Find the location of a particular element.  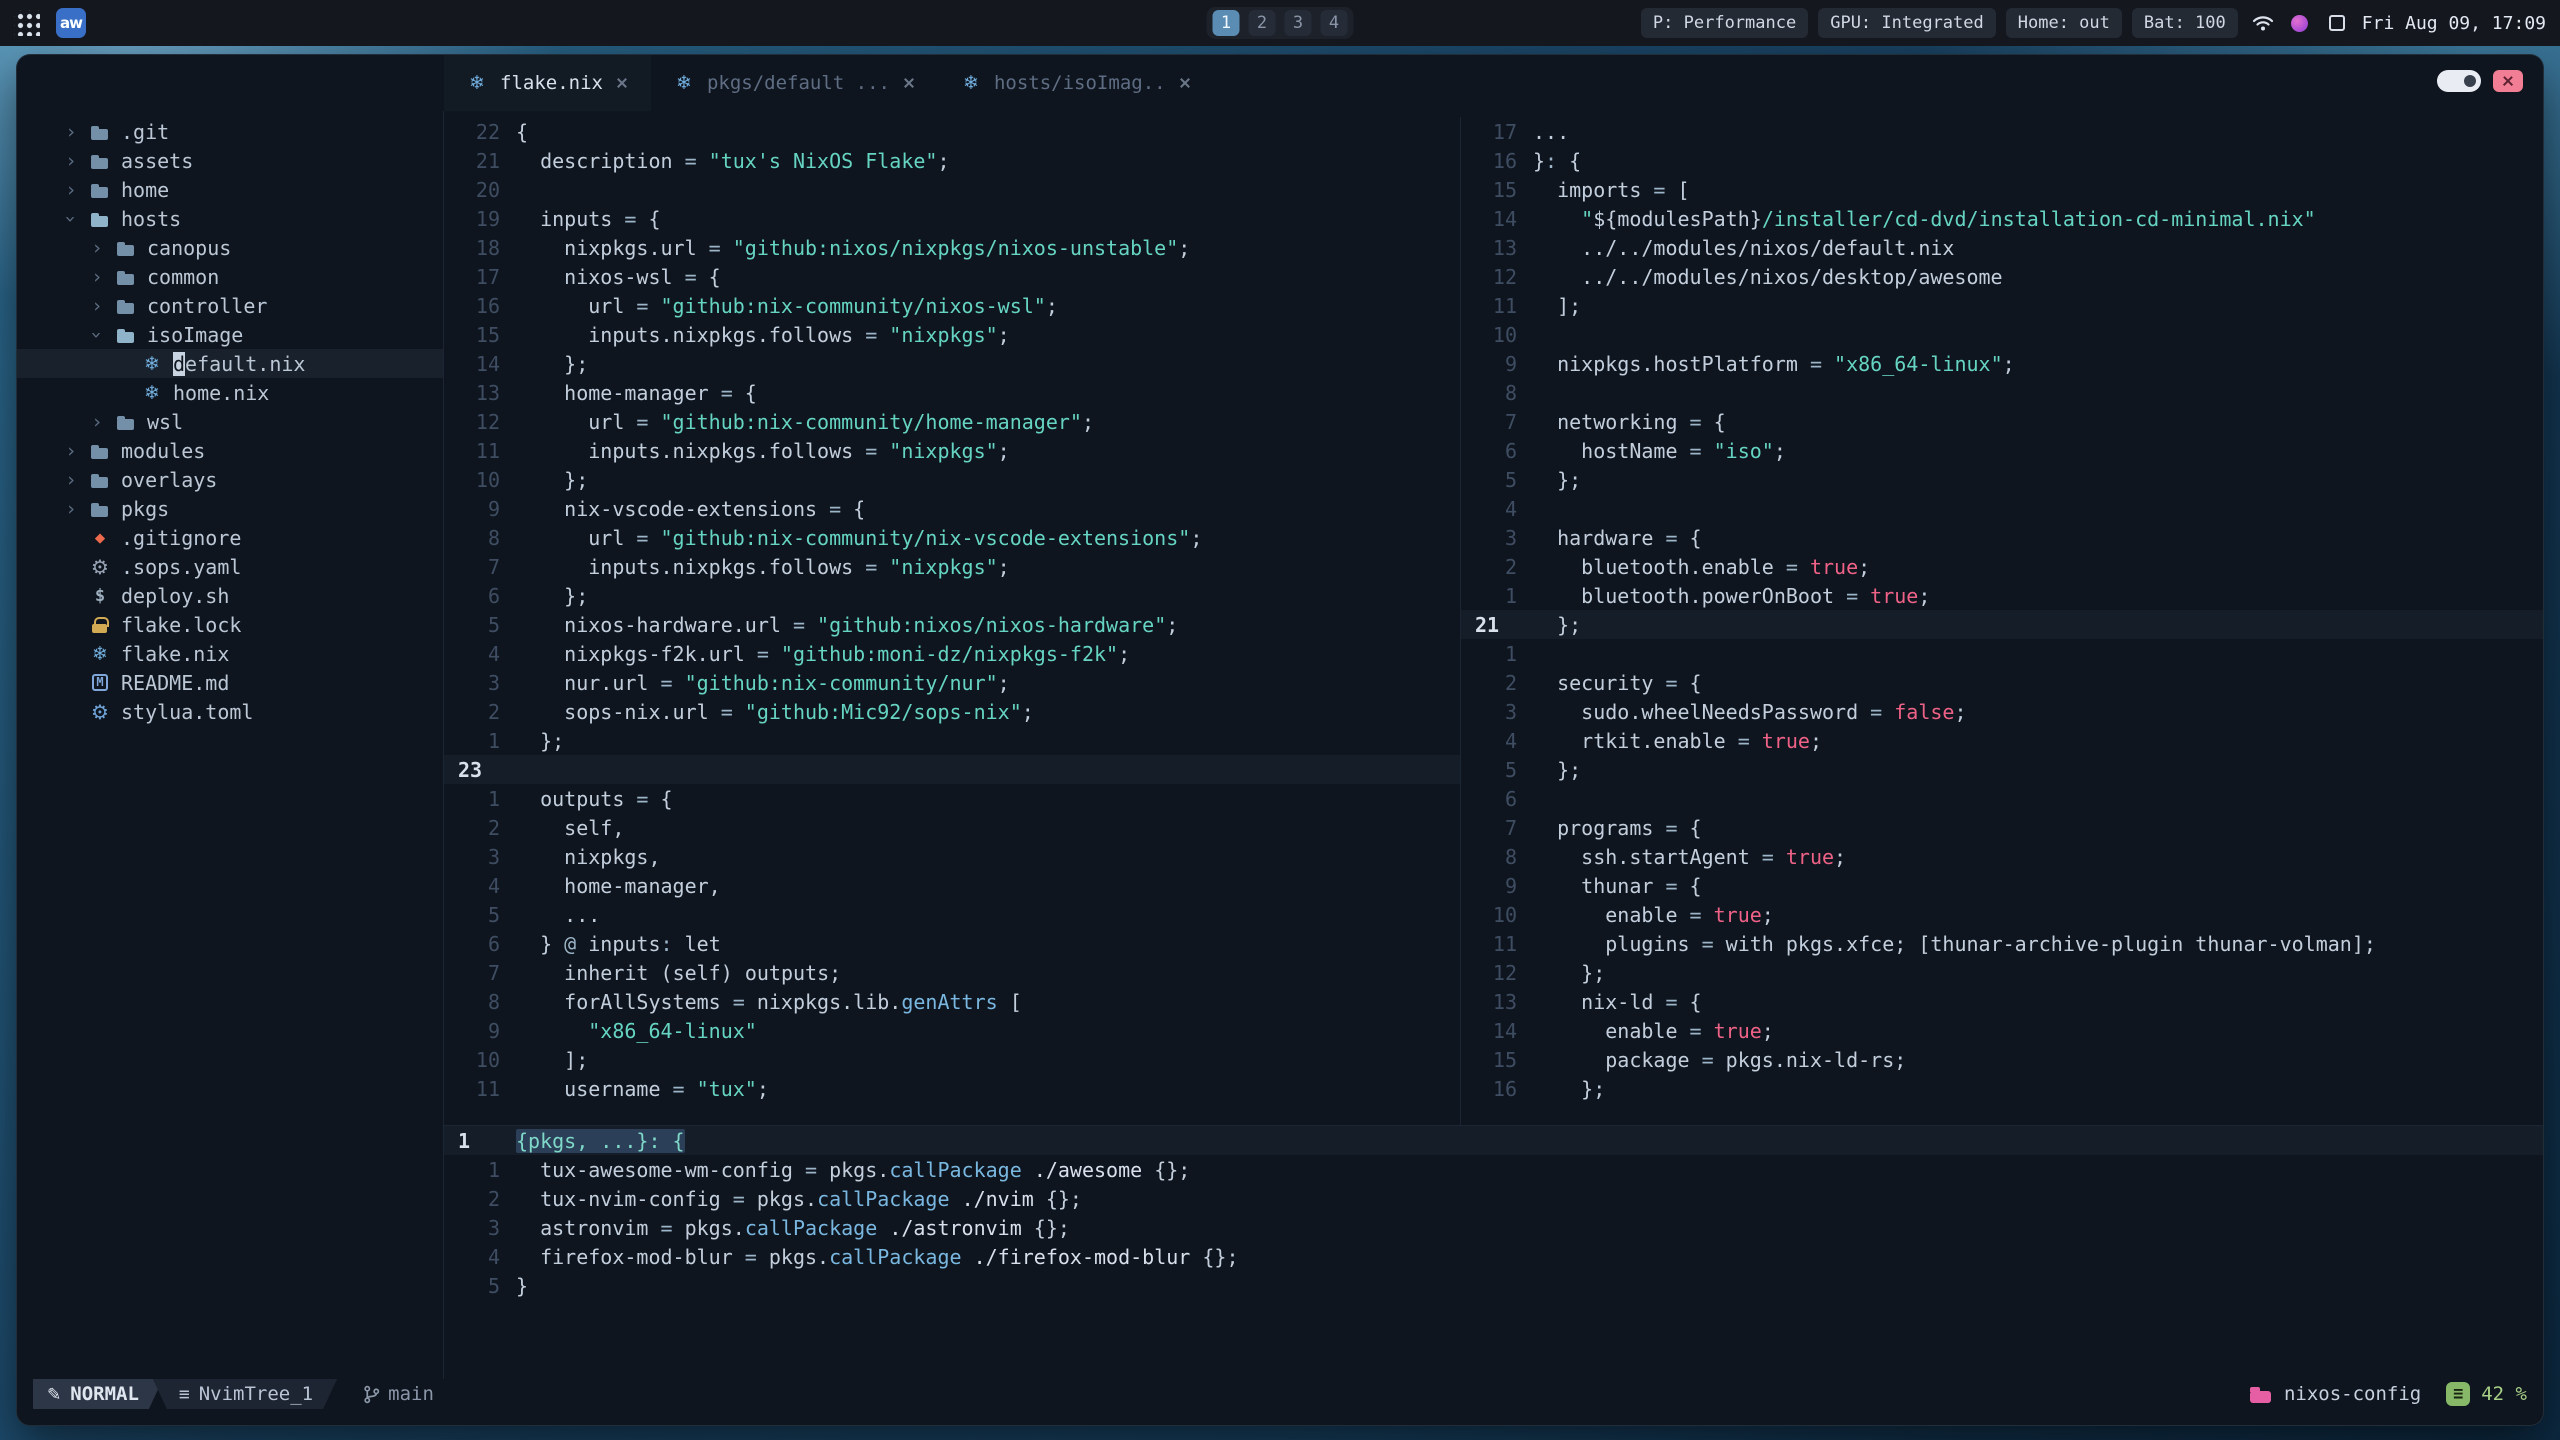

line-number: 18 is located at coordinates (487, 247).